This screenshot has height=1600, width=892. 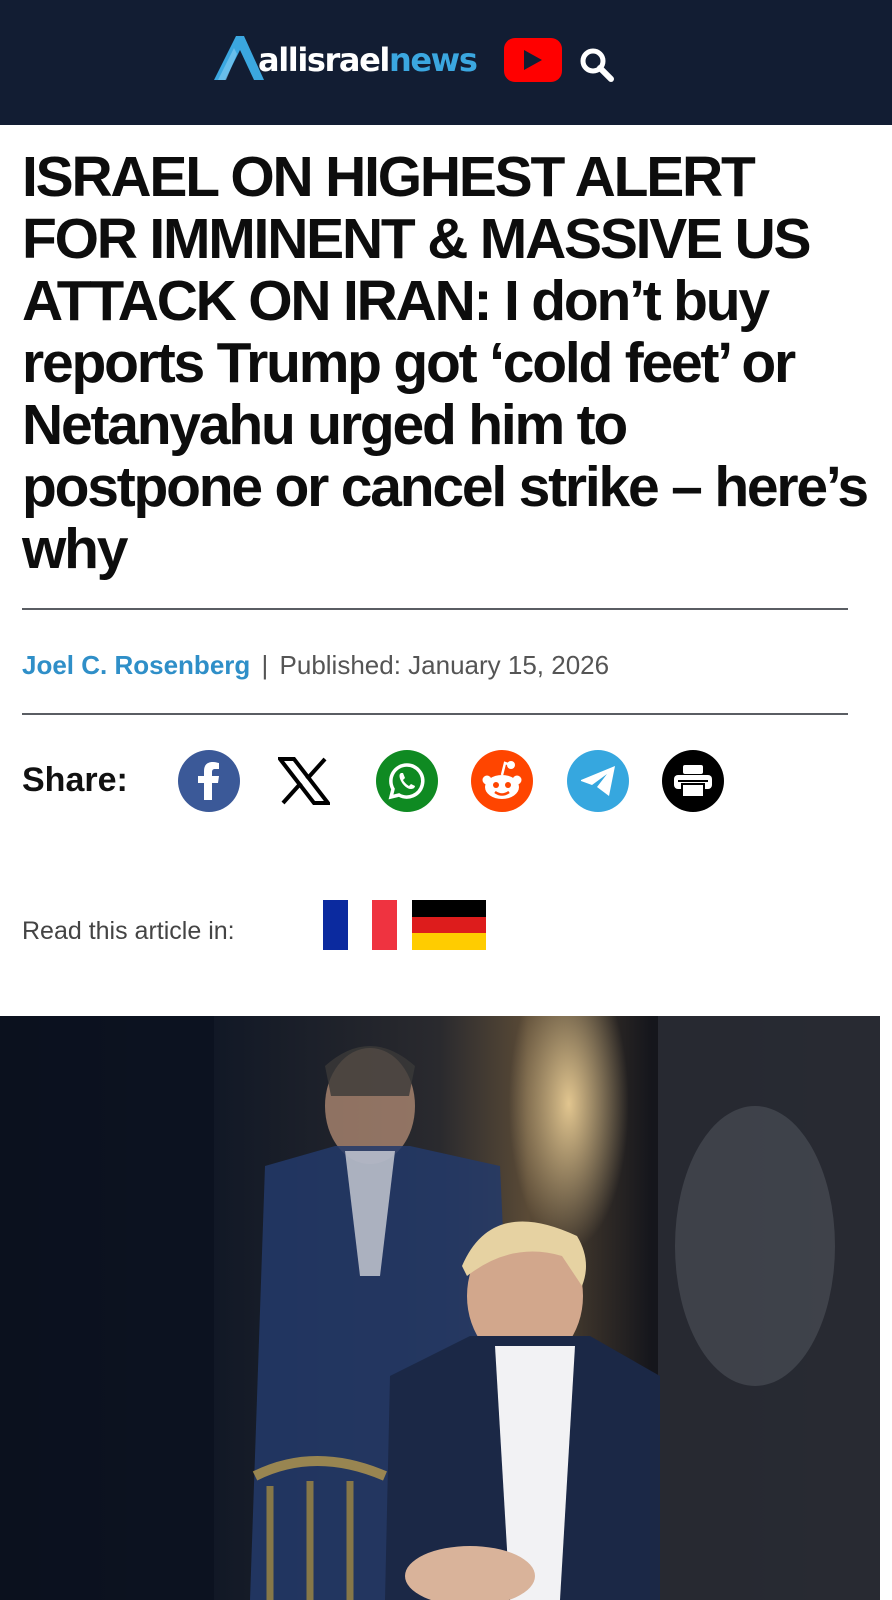 I want to click on germany-flag, so click(x=449, y=925).